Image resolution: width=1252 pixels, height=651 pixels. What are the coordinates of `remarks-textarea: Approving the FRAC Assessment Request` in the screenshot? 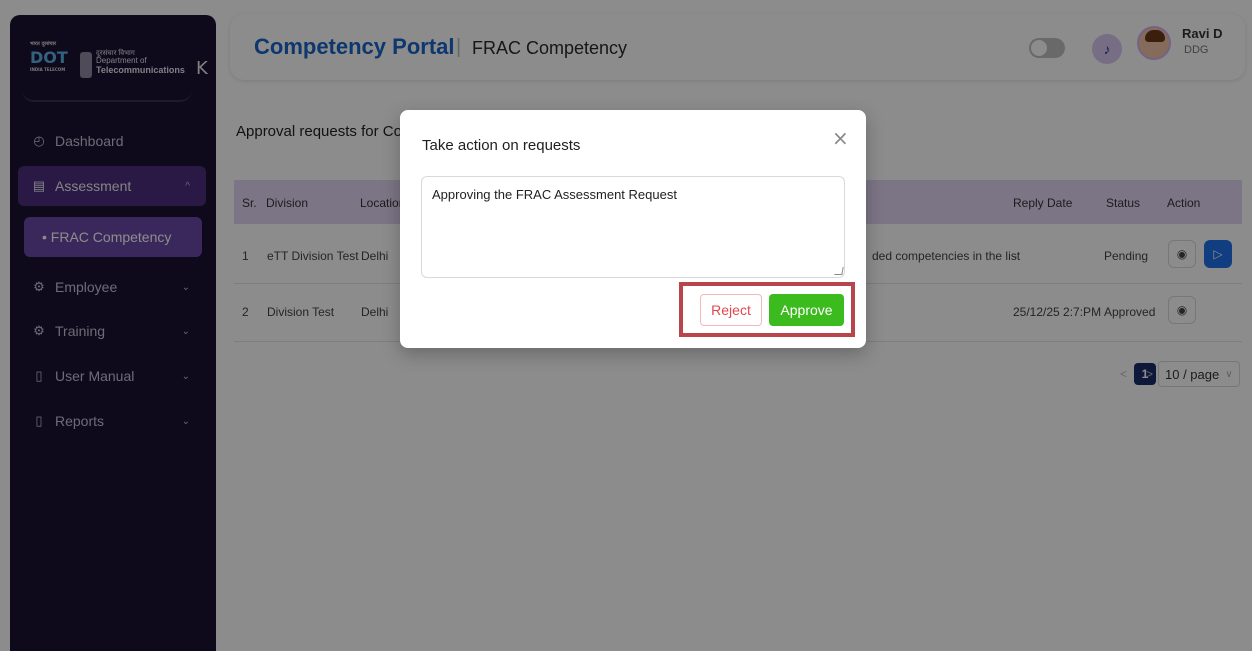 It's located at (633, 227).